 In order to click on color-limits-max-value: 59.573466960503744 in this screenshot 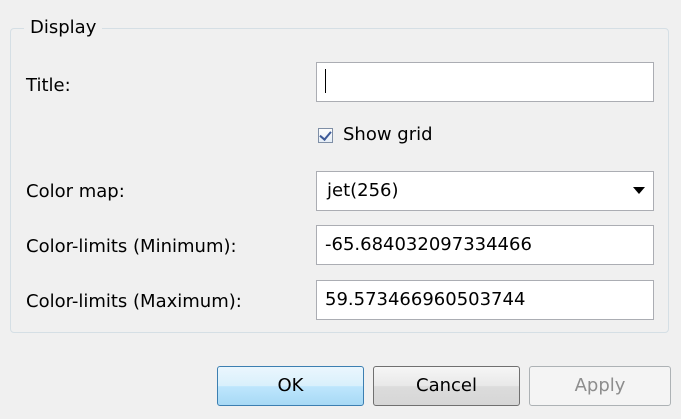, I will do `click(425, 299)`.